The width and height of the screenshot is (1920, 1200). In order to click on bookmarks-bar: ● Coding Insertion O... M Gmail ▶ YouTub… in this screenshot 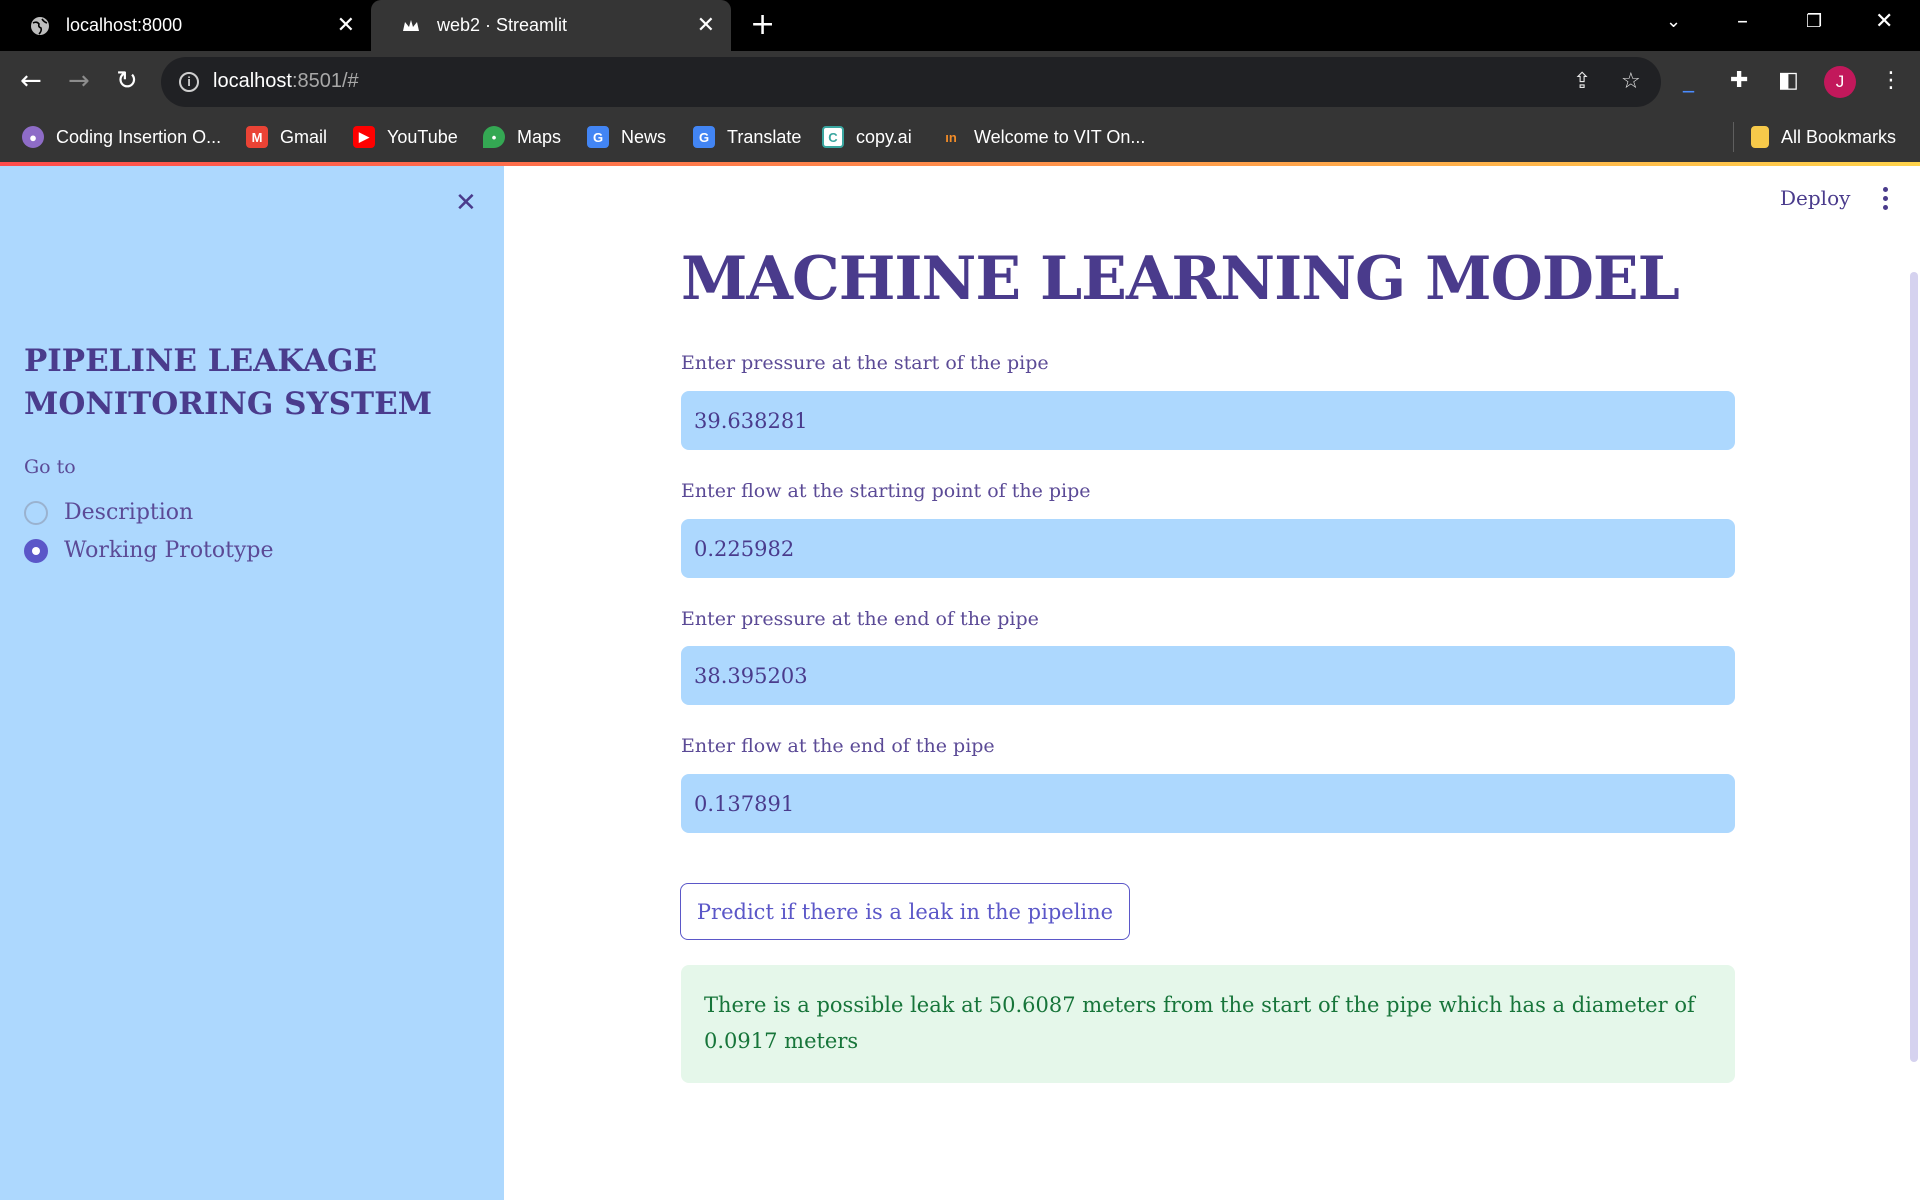, I will do `click(960, 137)`.